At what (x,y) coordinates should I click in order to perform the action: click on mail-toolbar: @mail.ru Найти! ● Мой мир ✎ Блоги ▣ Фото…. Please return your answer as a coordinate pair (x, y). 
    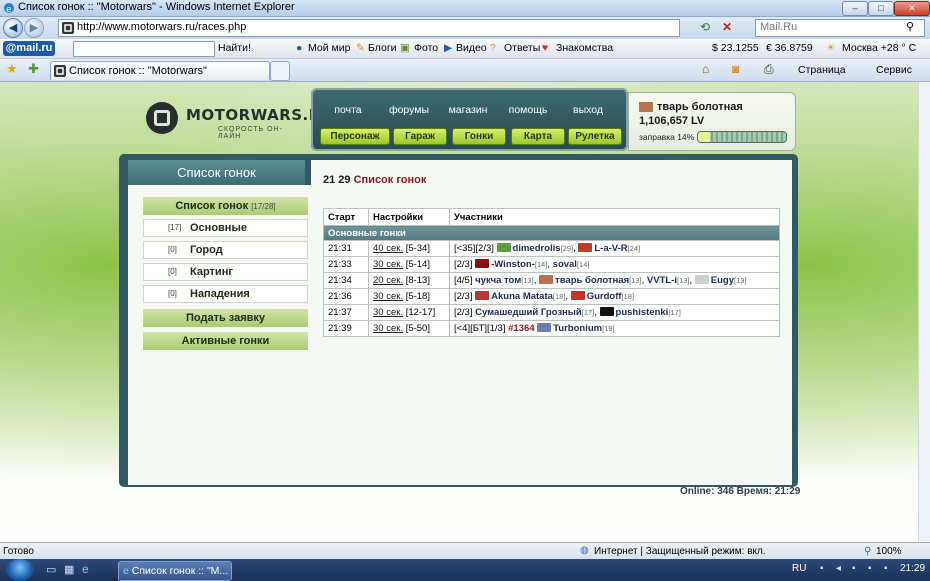
    Looking at the image, I should click on (465, 49).